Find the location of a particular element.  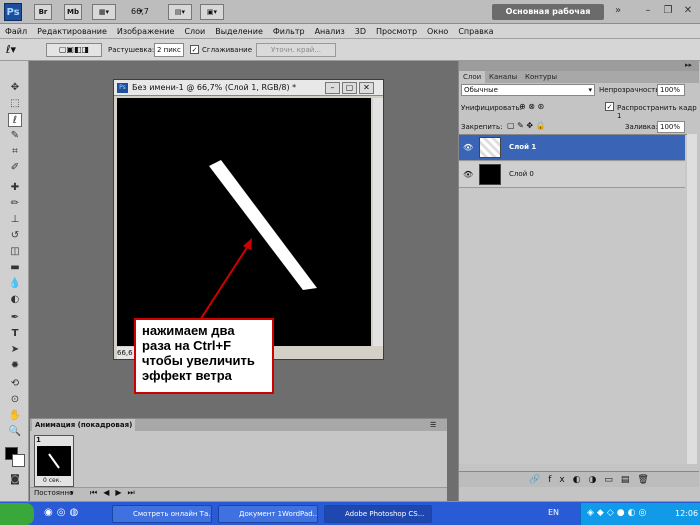

layers-scrollbar is located at coordinates (692, 299).